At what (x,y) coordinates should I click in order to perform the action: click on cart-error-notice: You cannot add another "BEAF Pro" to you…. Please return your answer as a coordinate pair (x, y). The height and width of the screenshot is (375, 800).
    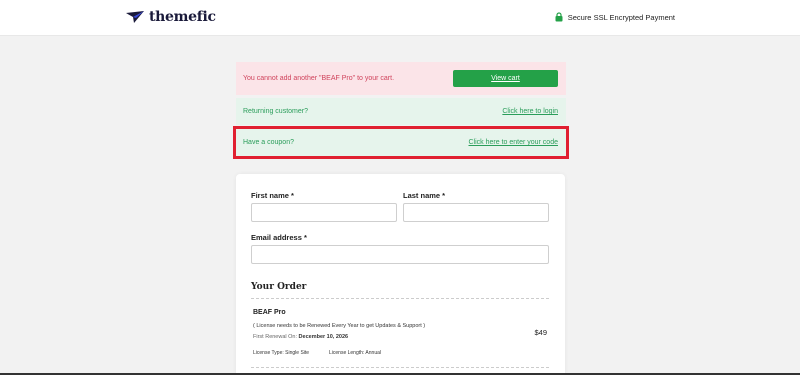
    Looking at the image, I should click on (401, 78).